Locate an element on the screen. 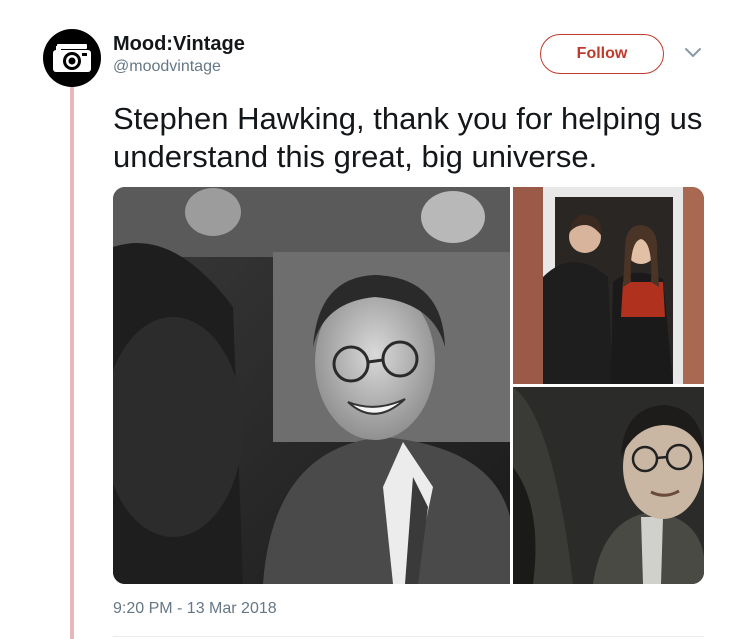 This screenshot has height=639, width=750. tweet-timestamp: 9:20 PM - 13 Mar 2018 is located at coordinates (195, 609).